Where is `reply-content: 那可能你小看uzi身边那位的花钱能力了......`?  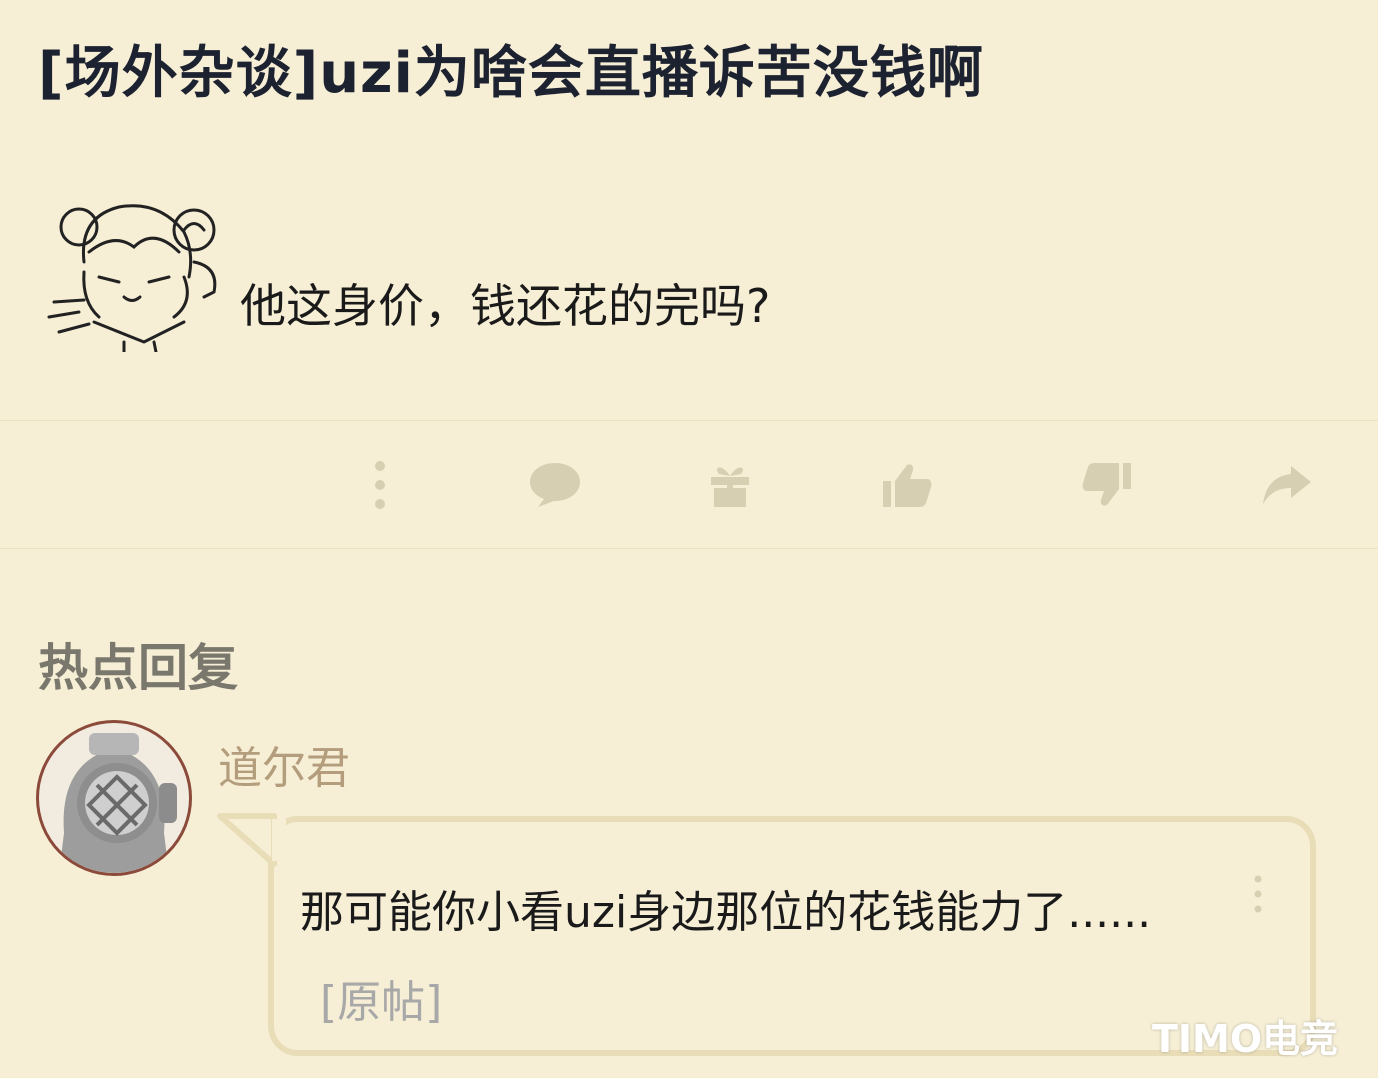
reply-content: 那可能你小看uzi身边那位的花钱能力了...... is located at coordinates (726, 912).